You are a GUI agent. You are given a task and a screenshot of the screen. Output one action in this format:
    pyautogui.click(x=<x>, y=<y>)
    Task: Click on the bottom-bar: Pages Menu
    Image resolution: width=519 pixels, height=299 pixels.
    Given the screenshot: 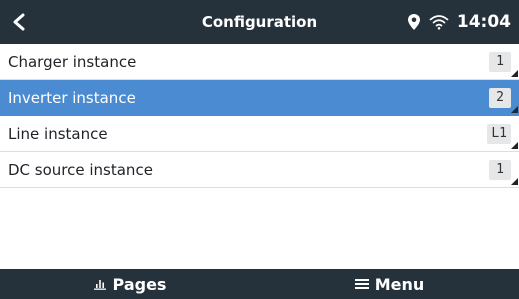 What is the action you would take?
    pyautogui.click(x=259, y=284)
    